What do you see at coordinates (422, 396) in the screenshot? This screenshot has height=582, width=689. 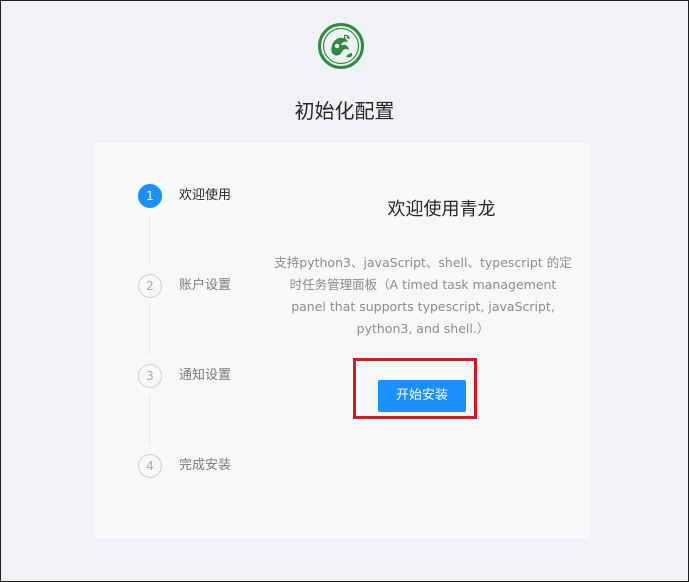 I see `start-install-button: 开始安装` at bounding box center [422, 396].